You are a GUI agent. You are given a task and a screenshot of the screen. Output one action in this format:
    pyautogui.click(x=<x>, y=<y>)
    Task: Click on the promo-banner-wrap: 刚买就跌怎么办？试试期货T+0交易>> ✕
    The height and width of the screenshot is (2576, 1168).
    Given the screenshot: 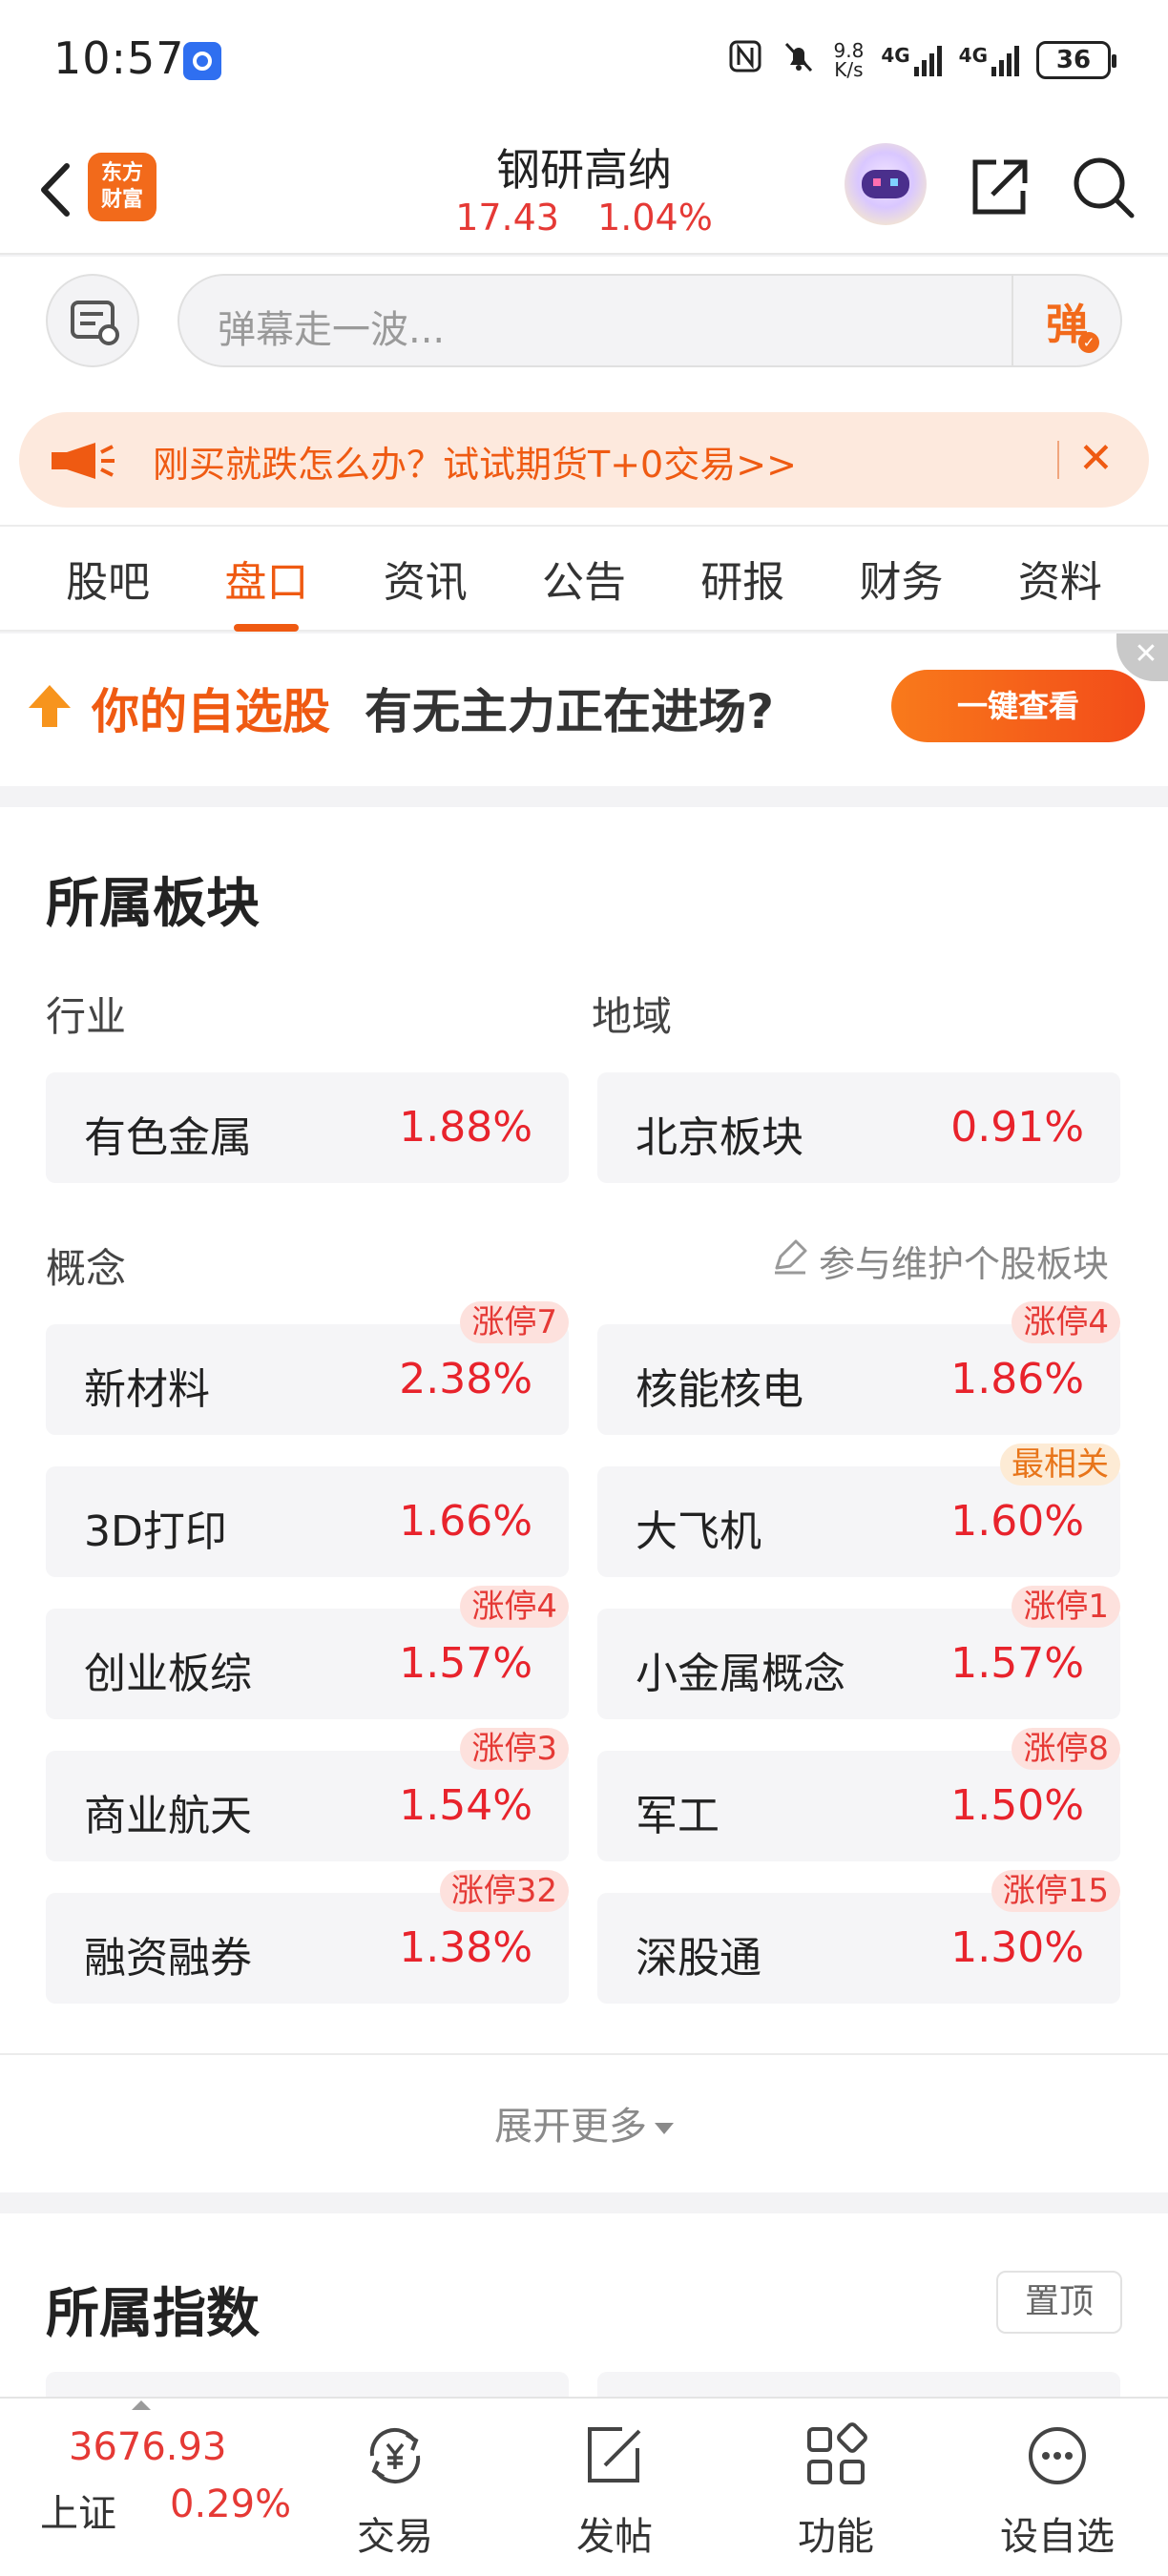 What is the action you would take?
    pyautogui.click(x=584, y=459)
    